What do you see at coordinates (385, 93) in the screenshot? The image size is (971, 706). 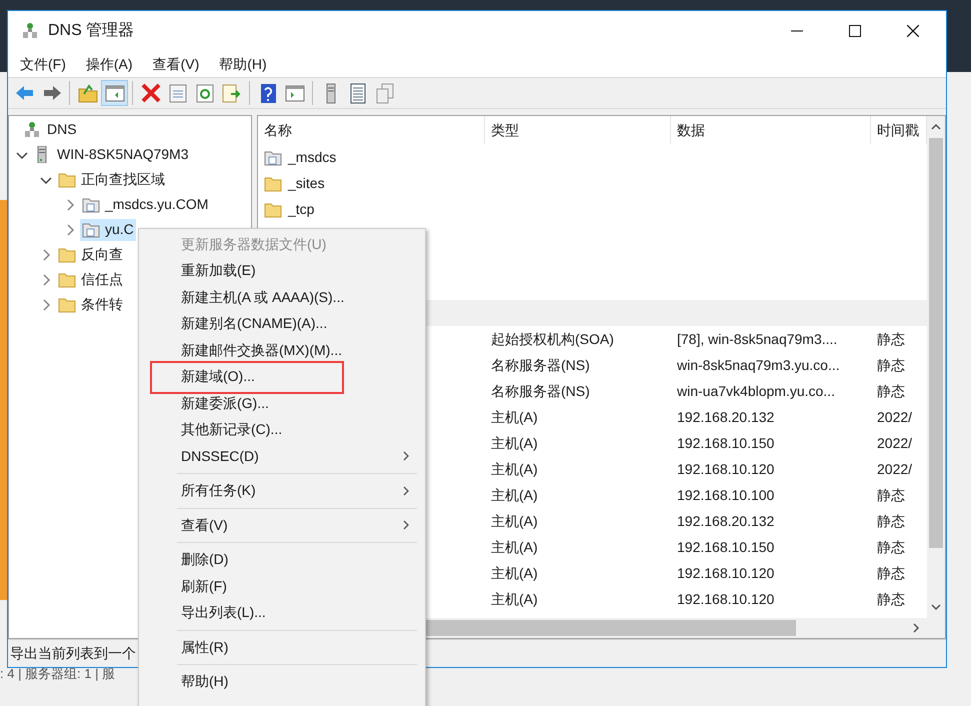 I see `copy-icon` at bounding box center [385, 93].